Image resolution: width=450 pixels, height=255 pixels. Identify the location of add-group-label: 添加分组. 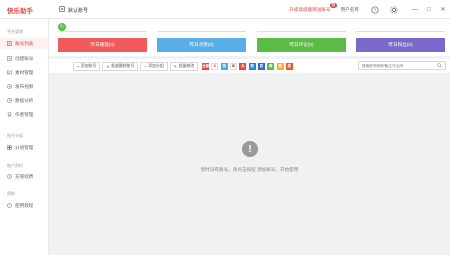
(156, 65).